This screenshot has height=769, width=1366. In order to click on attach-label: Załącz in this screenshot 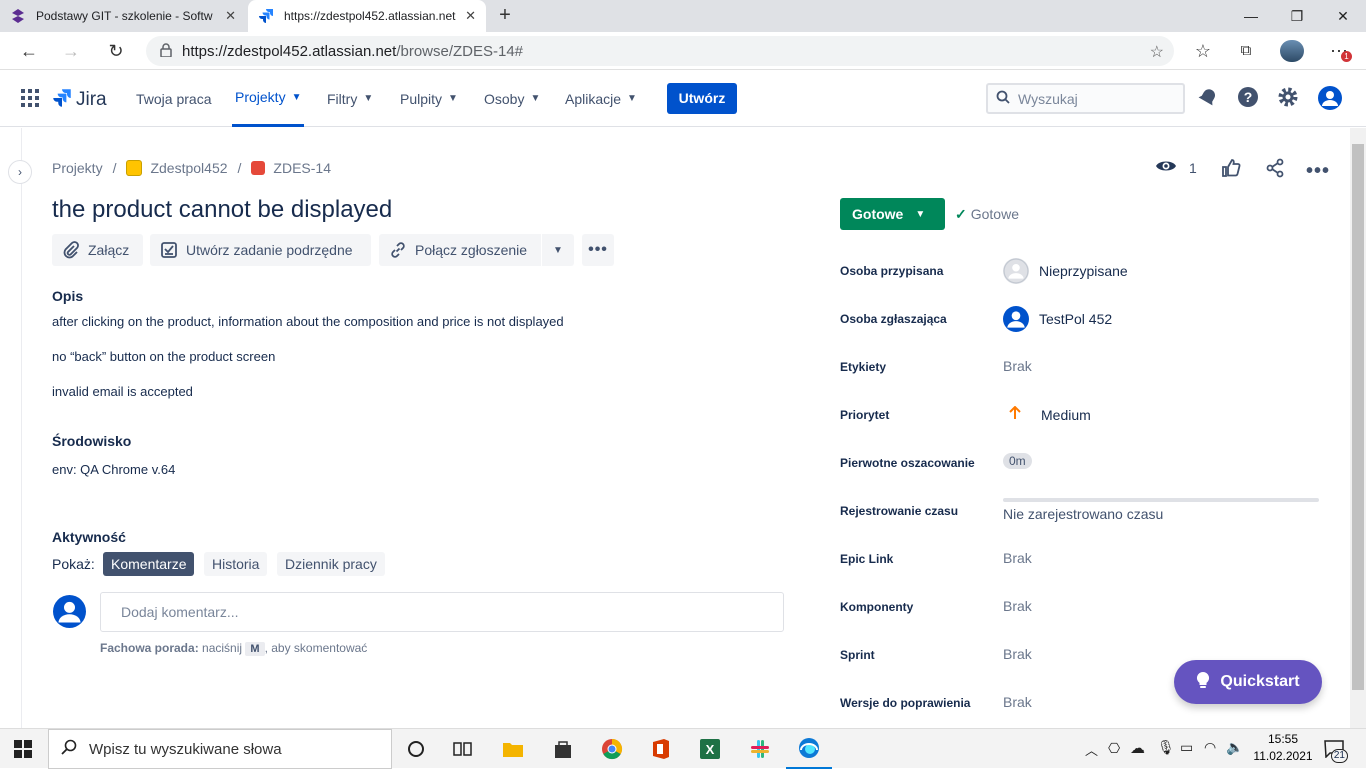, I will do `click(109, 250)`.